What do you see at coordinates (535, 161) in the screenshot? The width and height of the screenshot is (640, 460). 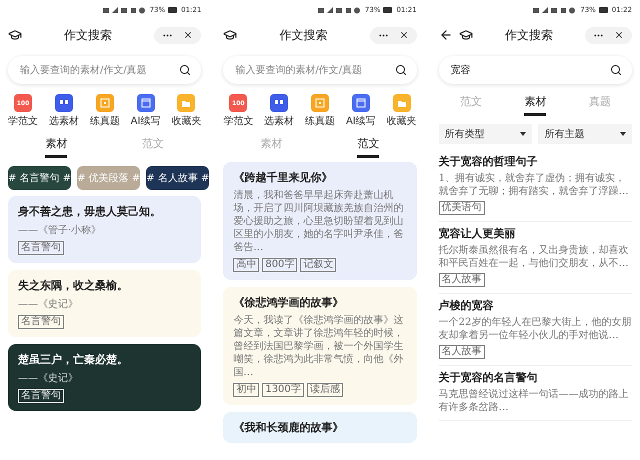 I see `result-title: 关于宽容的哲理句子` at bounding box center [535, 161].